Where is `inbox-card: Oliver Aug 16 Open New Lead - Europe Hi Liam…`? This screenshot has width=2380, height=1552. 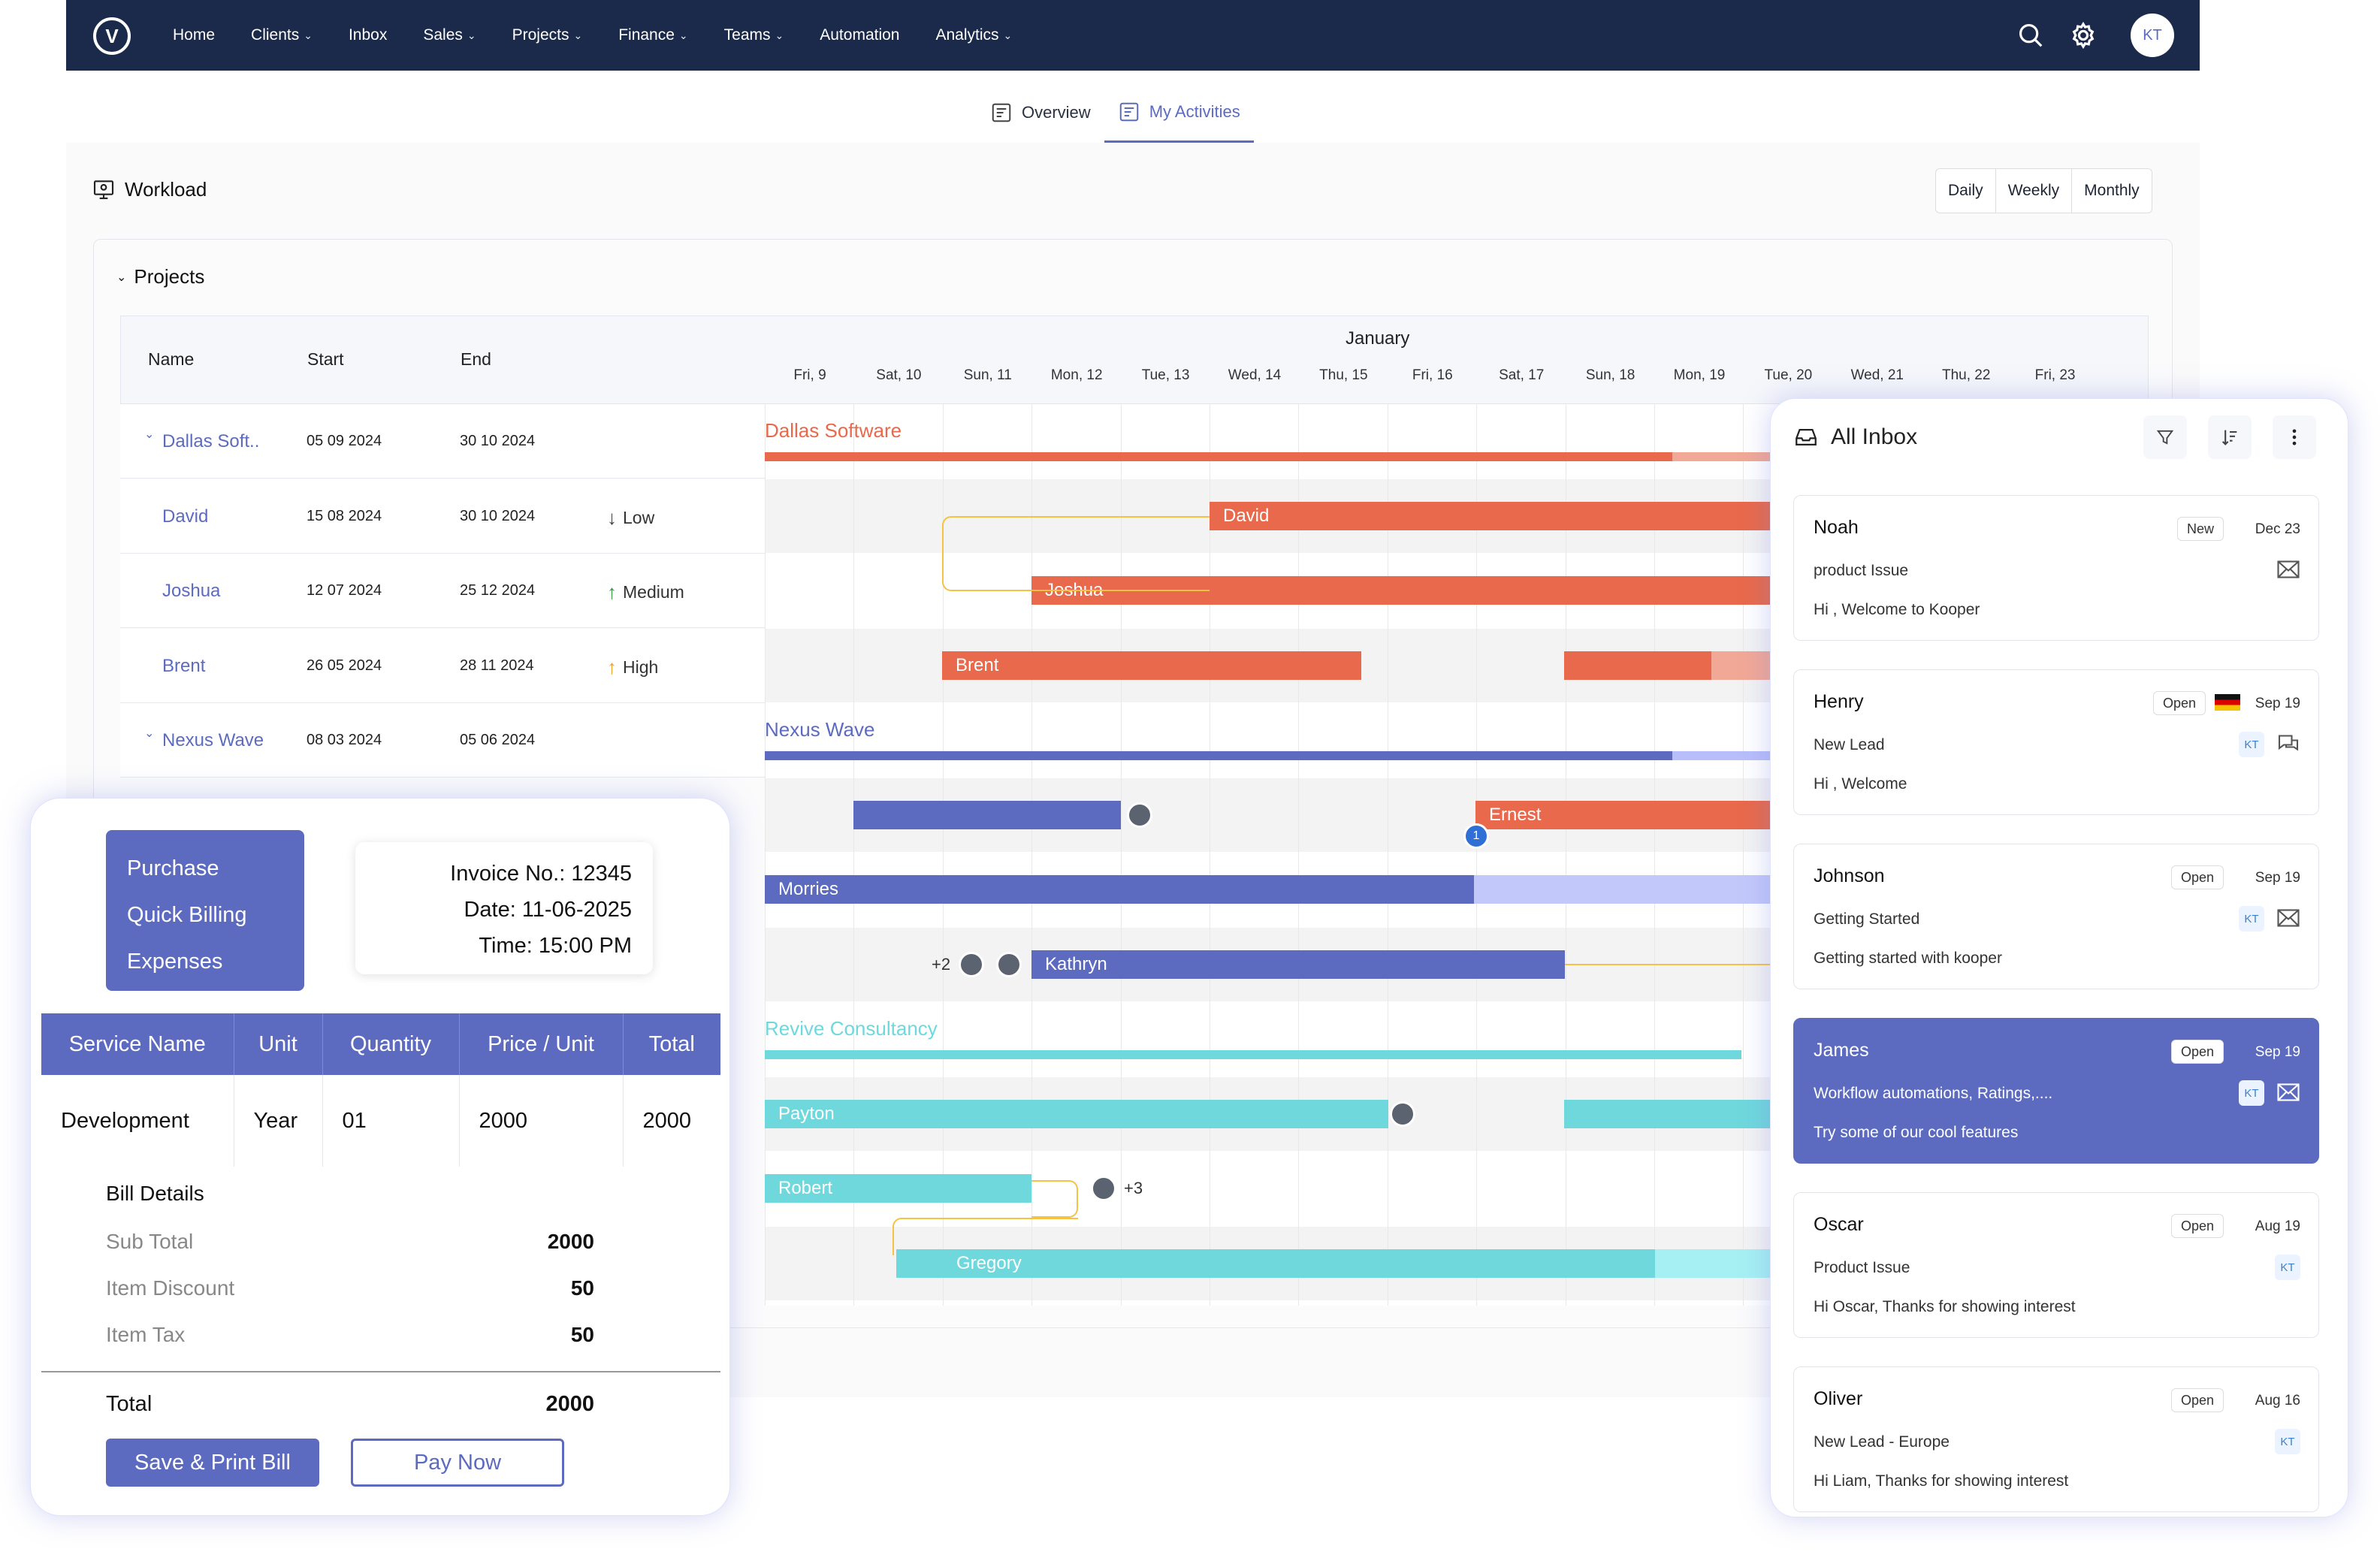
inbox-card: Oliver Aug 16 Open New Lead - Europe Hi Liam… is located at coordinates (2056, 1439).